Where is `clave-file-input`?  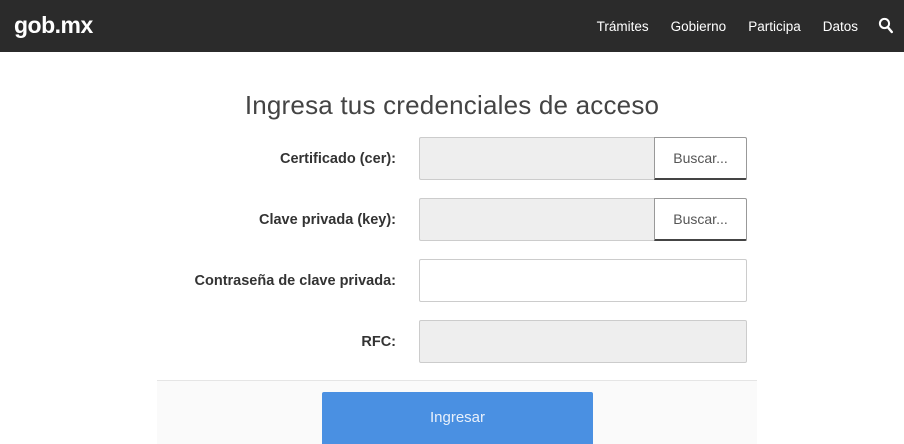 clave-file-input is located at coordinates (537, 219).